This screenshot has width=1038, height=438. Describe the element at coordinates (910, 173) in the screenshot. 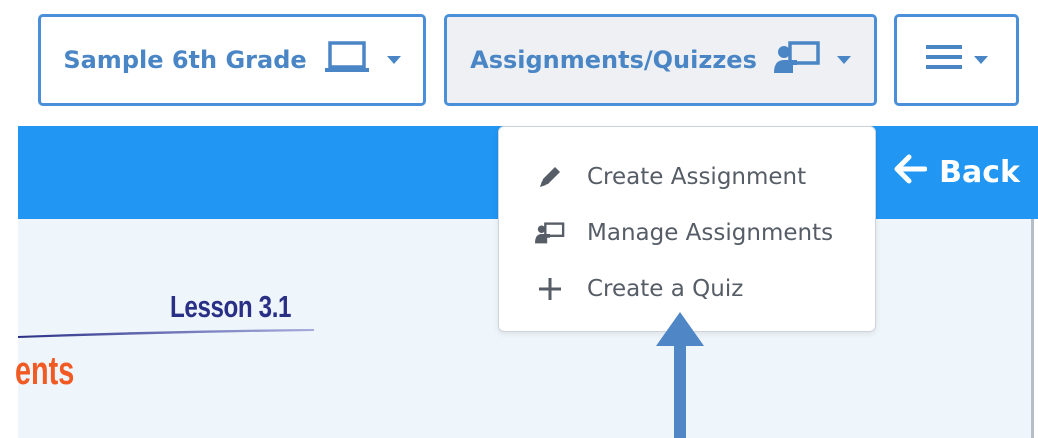

I see `arrow-left-icon` at that location.